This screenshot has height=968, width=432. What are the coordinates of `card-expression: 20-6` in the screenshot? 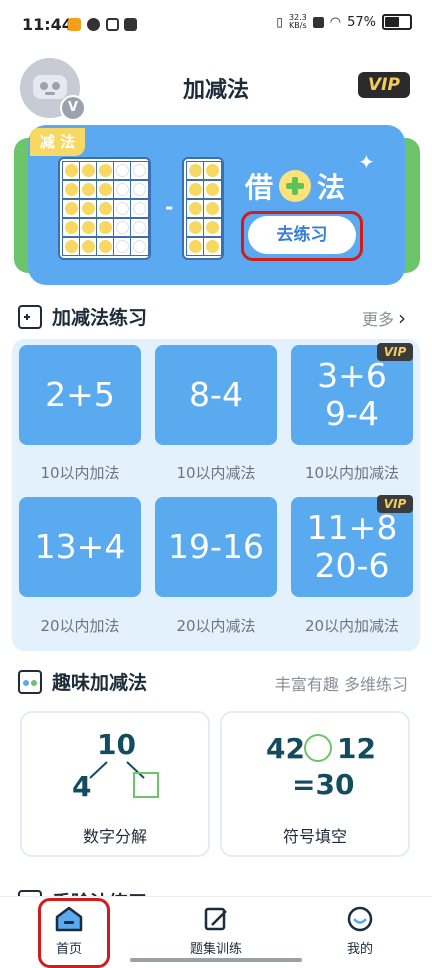 It's located at (352, 565).